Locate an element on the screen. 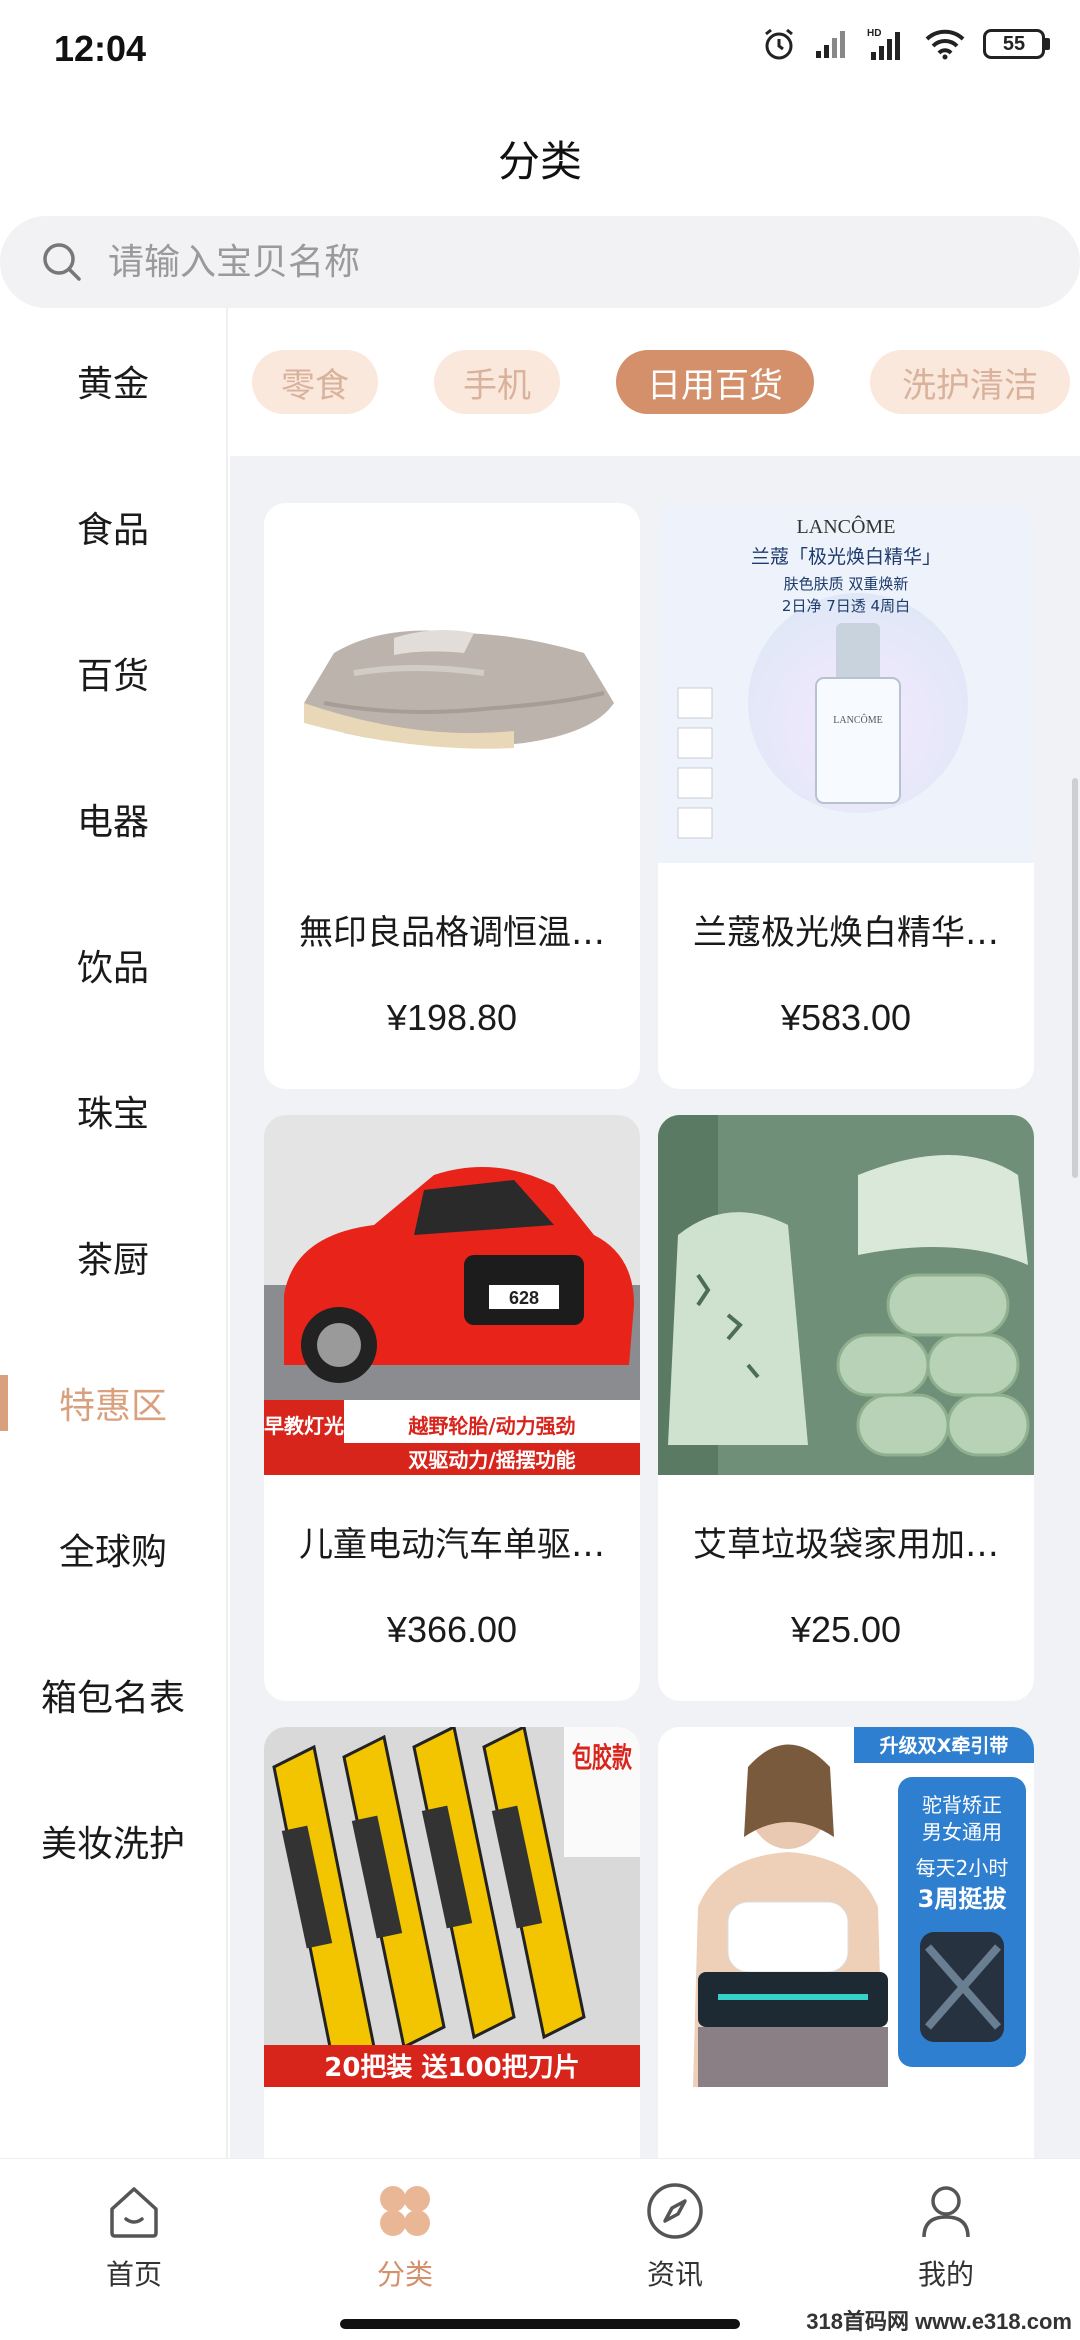 This screenshot has width=1080, height=2340. battery-icon: 55 is located at coordinates (1016, 44).